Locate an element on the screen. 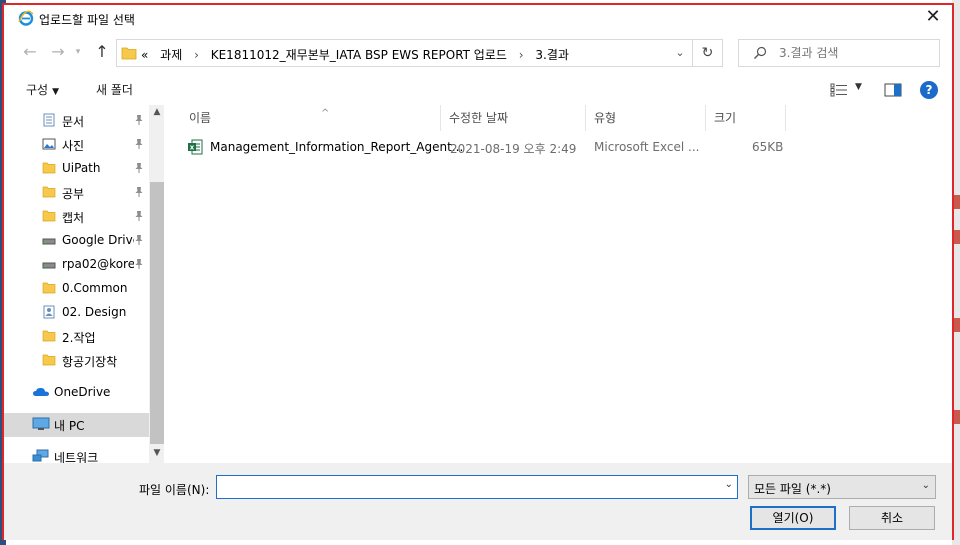 This screenshot has width=960, height=545. search-icon is located at coordinates (760, 52).